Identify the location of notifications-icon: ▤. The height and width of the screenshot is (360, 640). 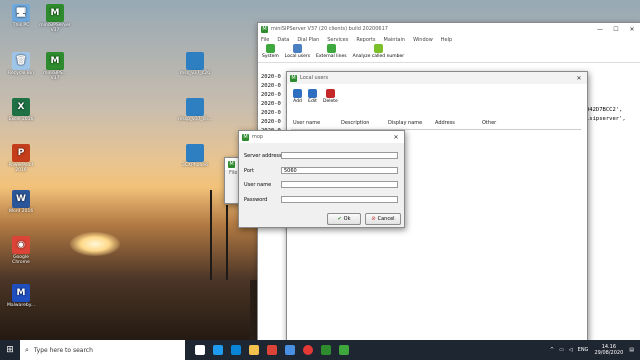
(631, 350).